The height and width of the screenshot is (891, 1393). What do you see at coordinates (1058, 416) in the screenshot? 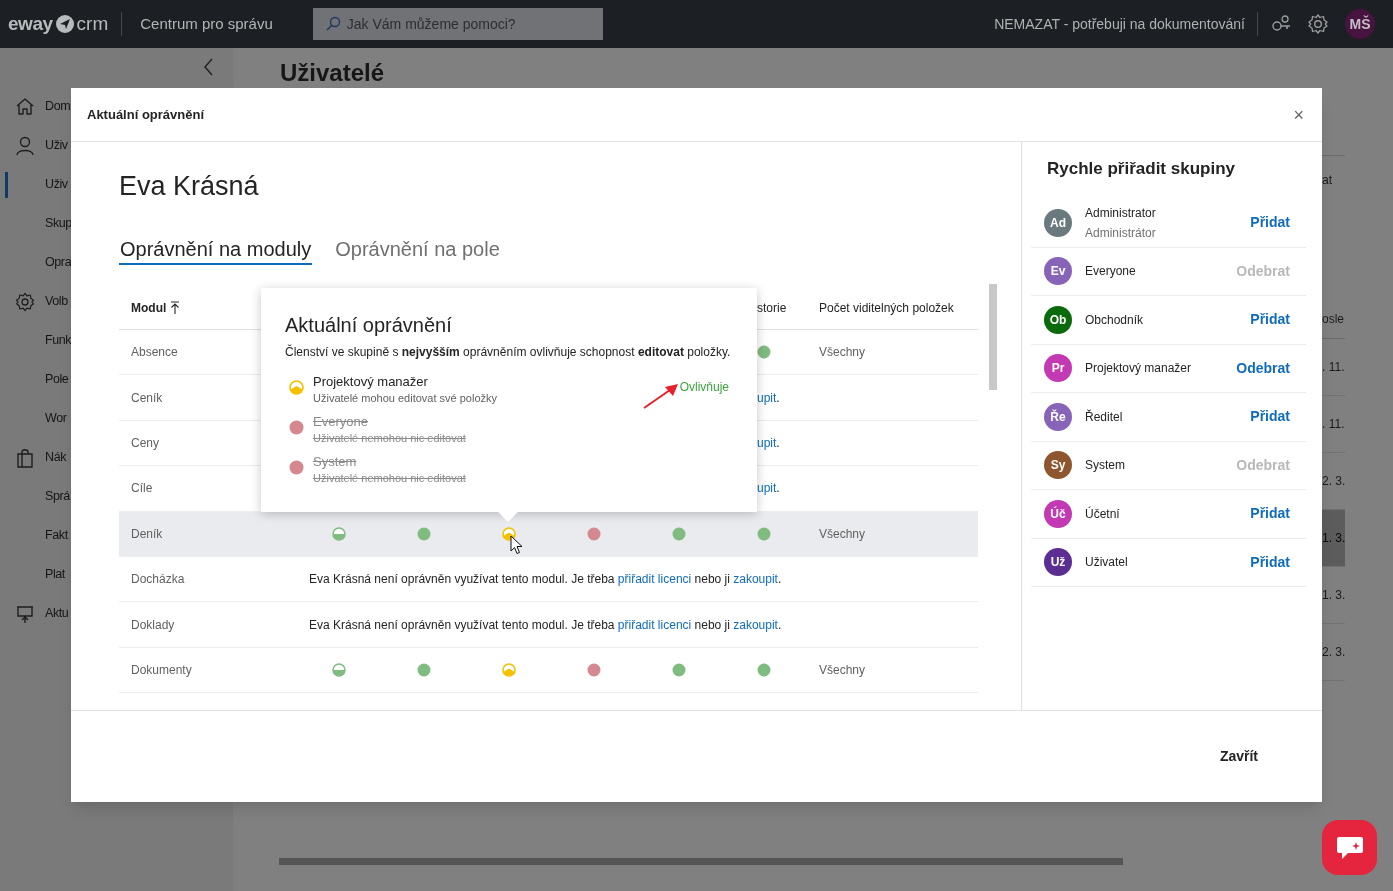
I see `group-avatar: Ře` at bounding box center [1058, 416].